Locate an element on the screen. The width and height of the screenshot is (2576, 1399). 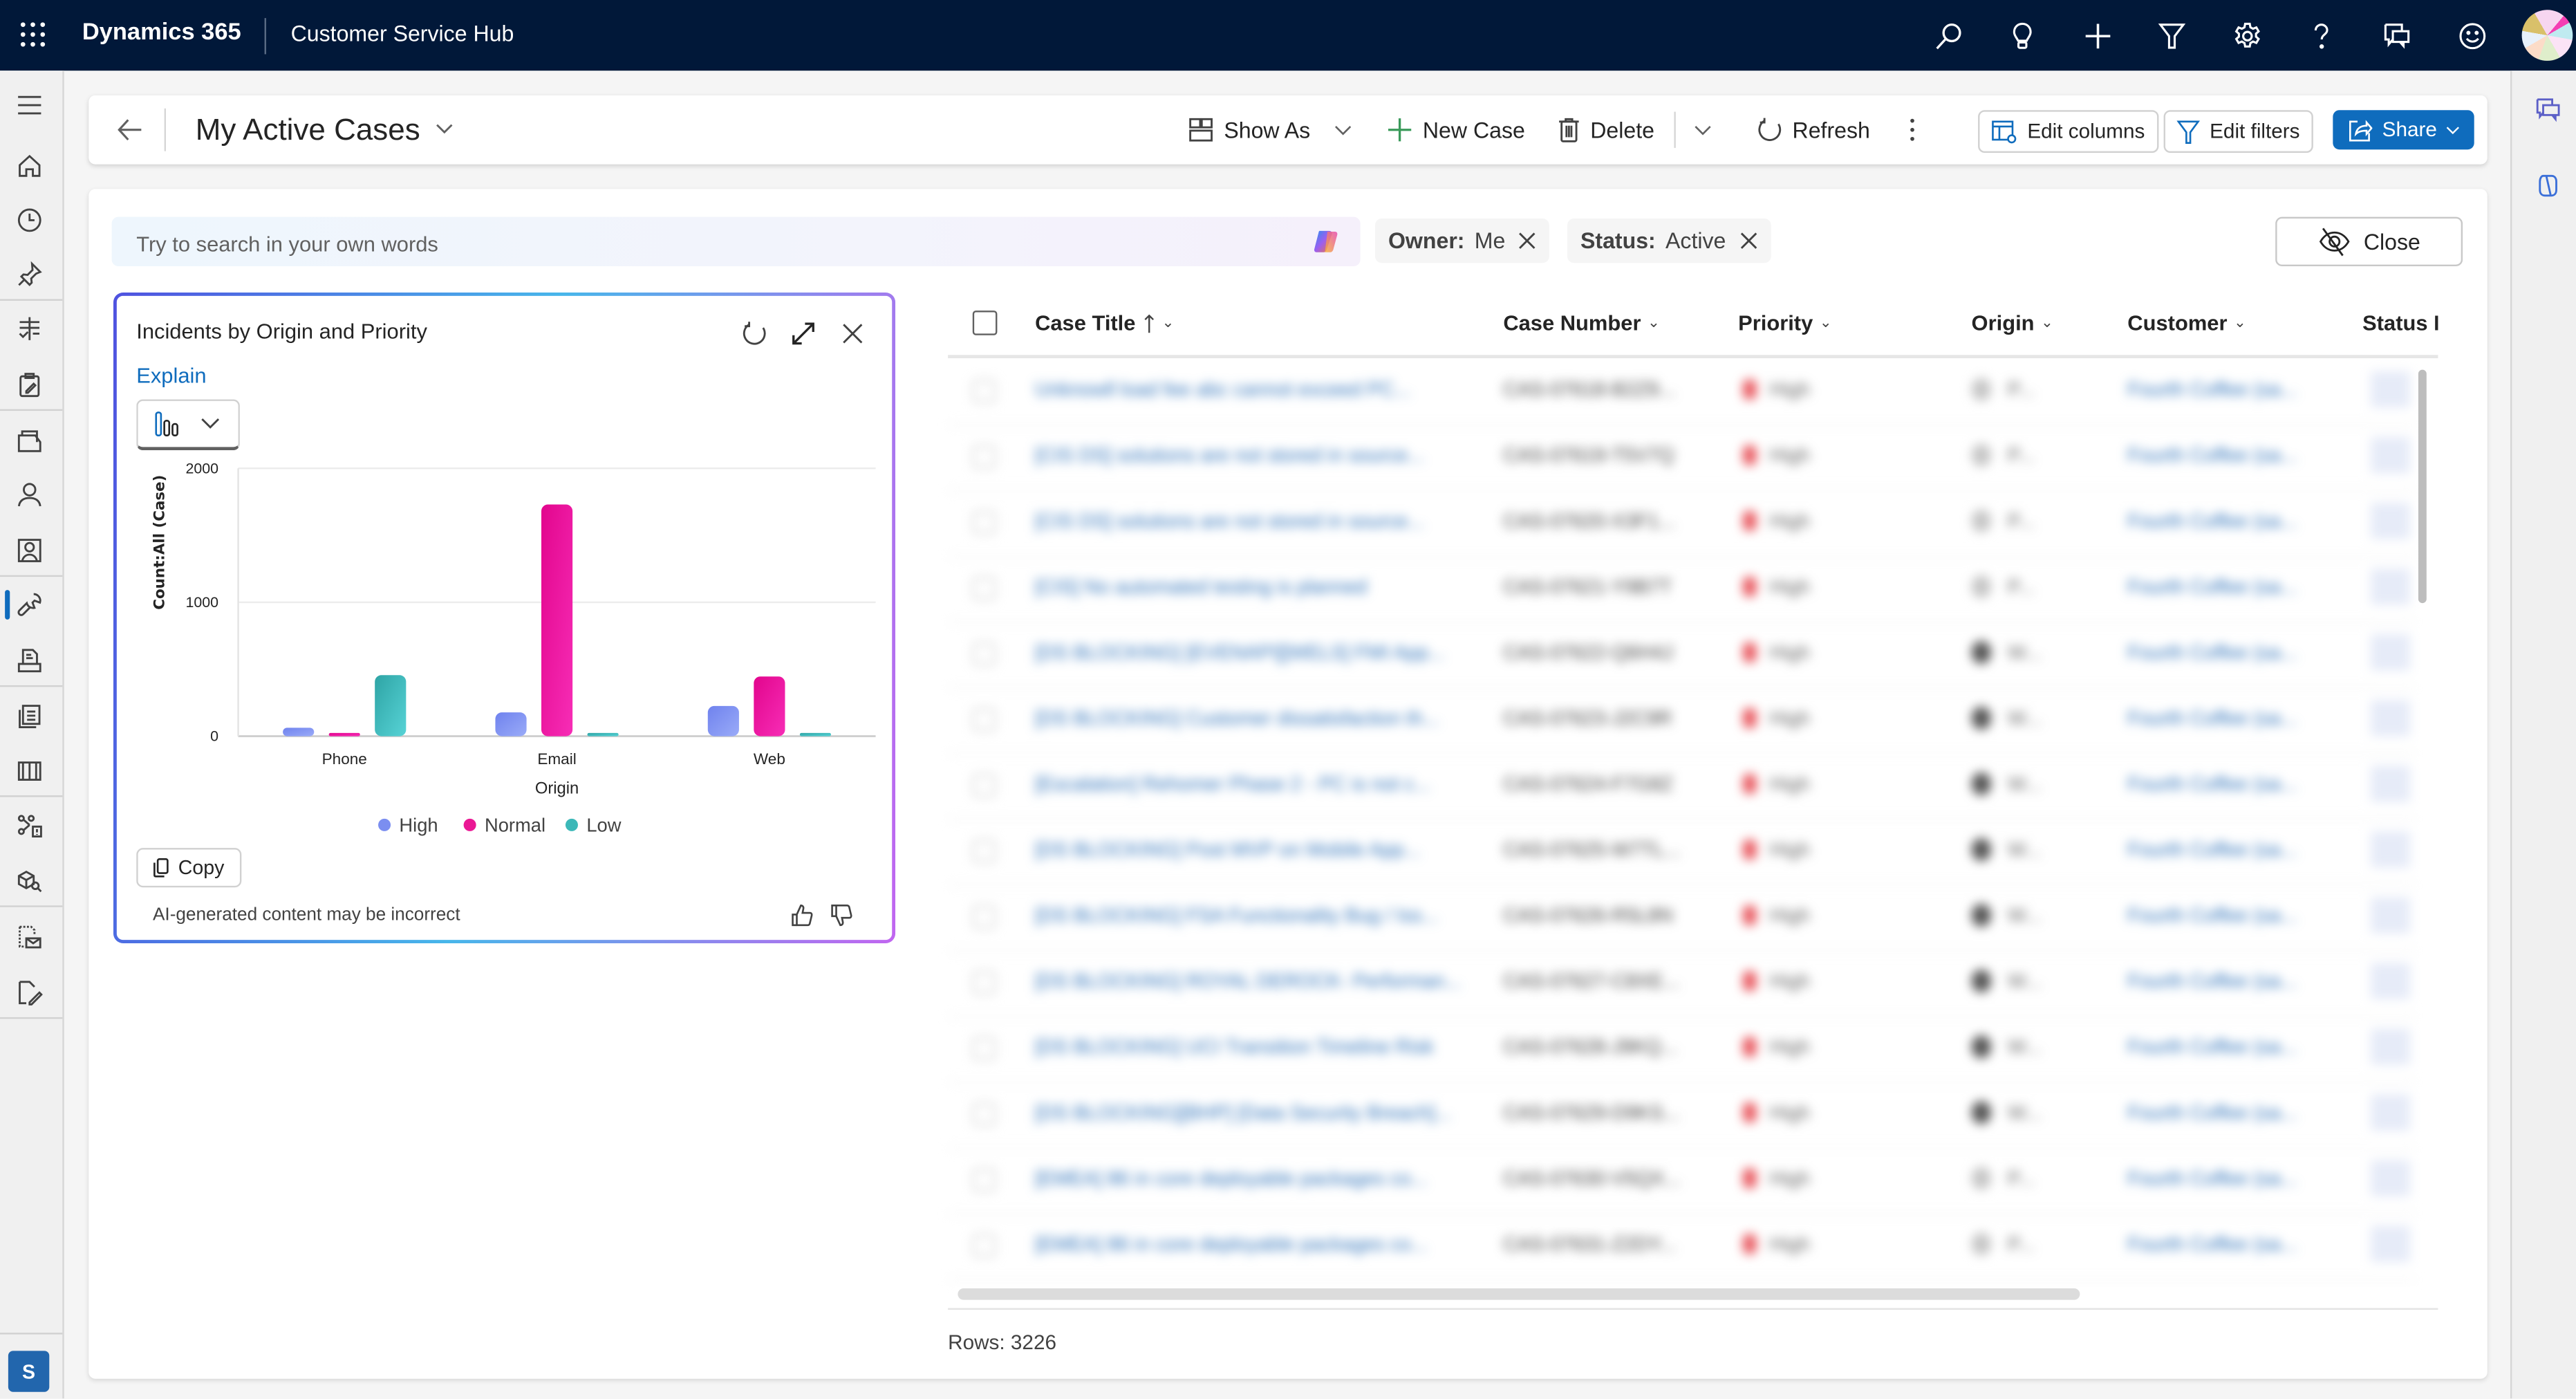
bar-web-normal is located at coordinates (769, 706).